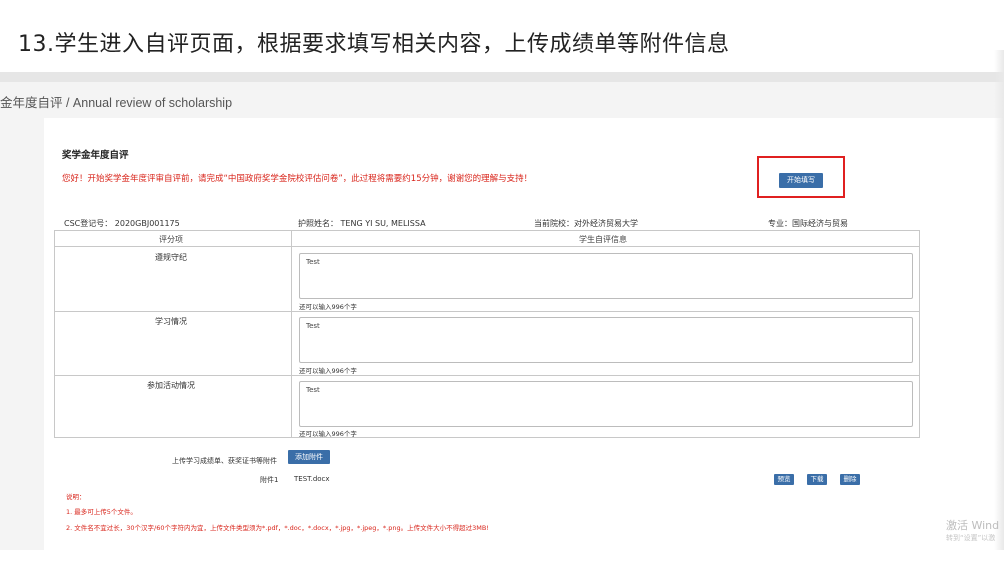 The image size is (1004, 565). Describe the element at coordinates (586, 223) in the screenshot. I see `current-school: 当前院校：对外经济贸易大学` at that location.